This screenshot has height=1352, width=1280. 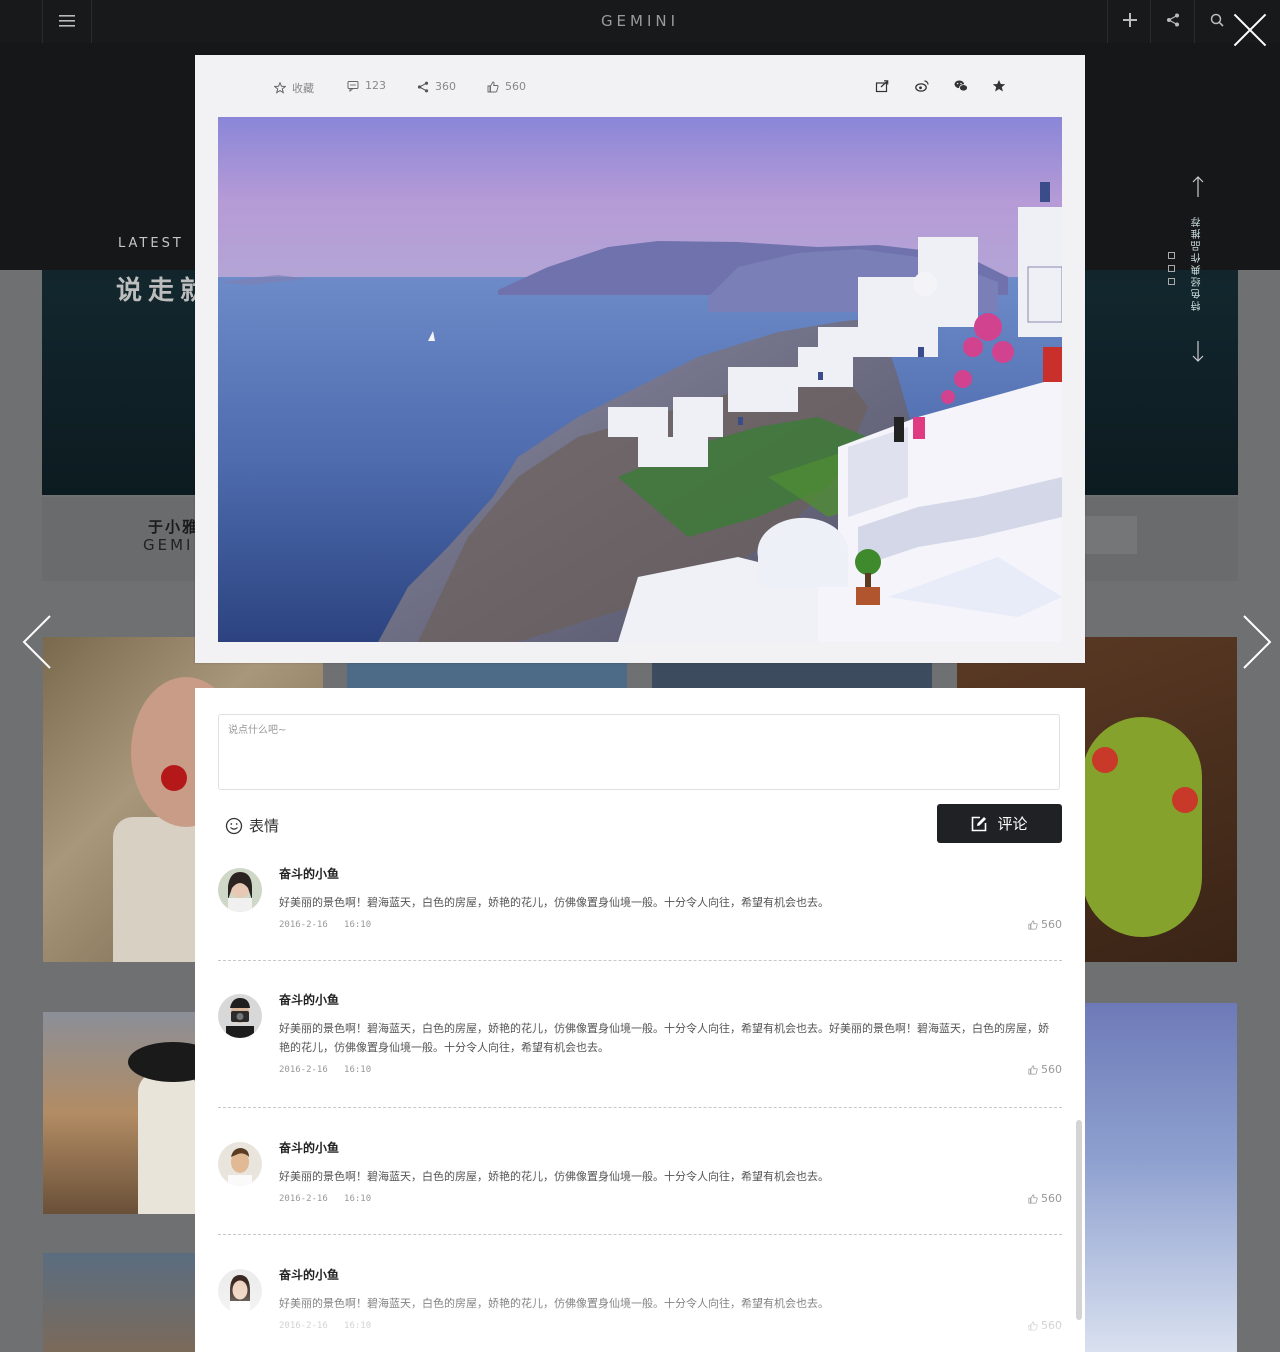 I want to click on previous-button, so click(x=37, y=642).